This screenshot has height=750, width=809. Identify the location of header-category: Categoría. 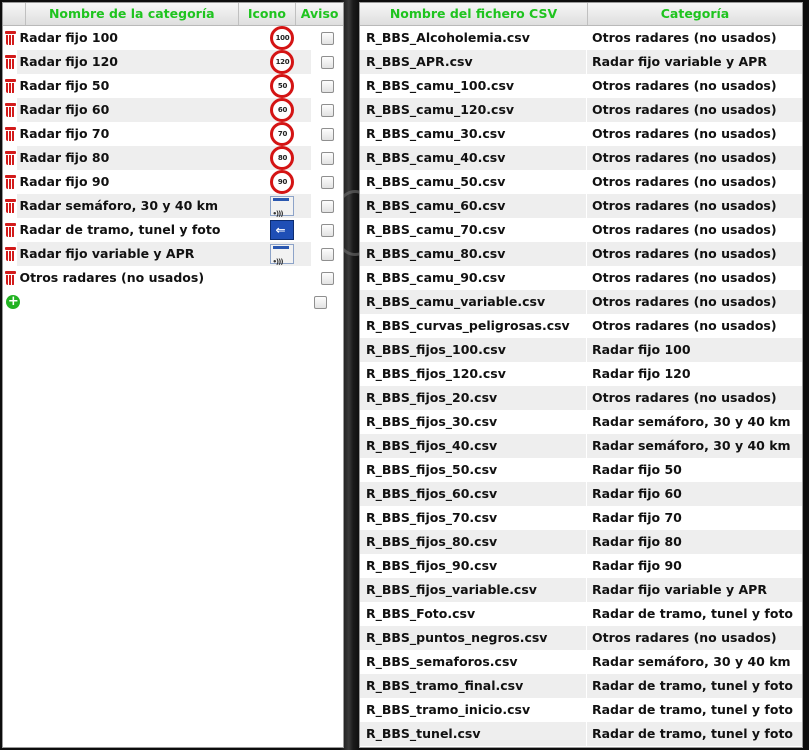
(694, 14).